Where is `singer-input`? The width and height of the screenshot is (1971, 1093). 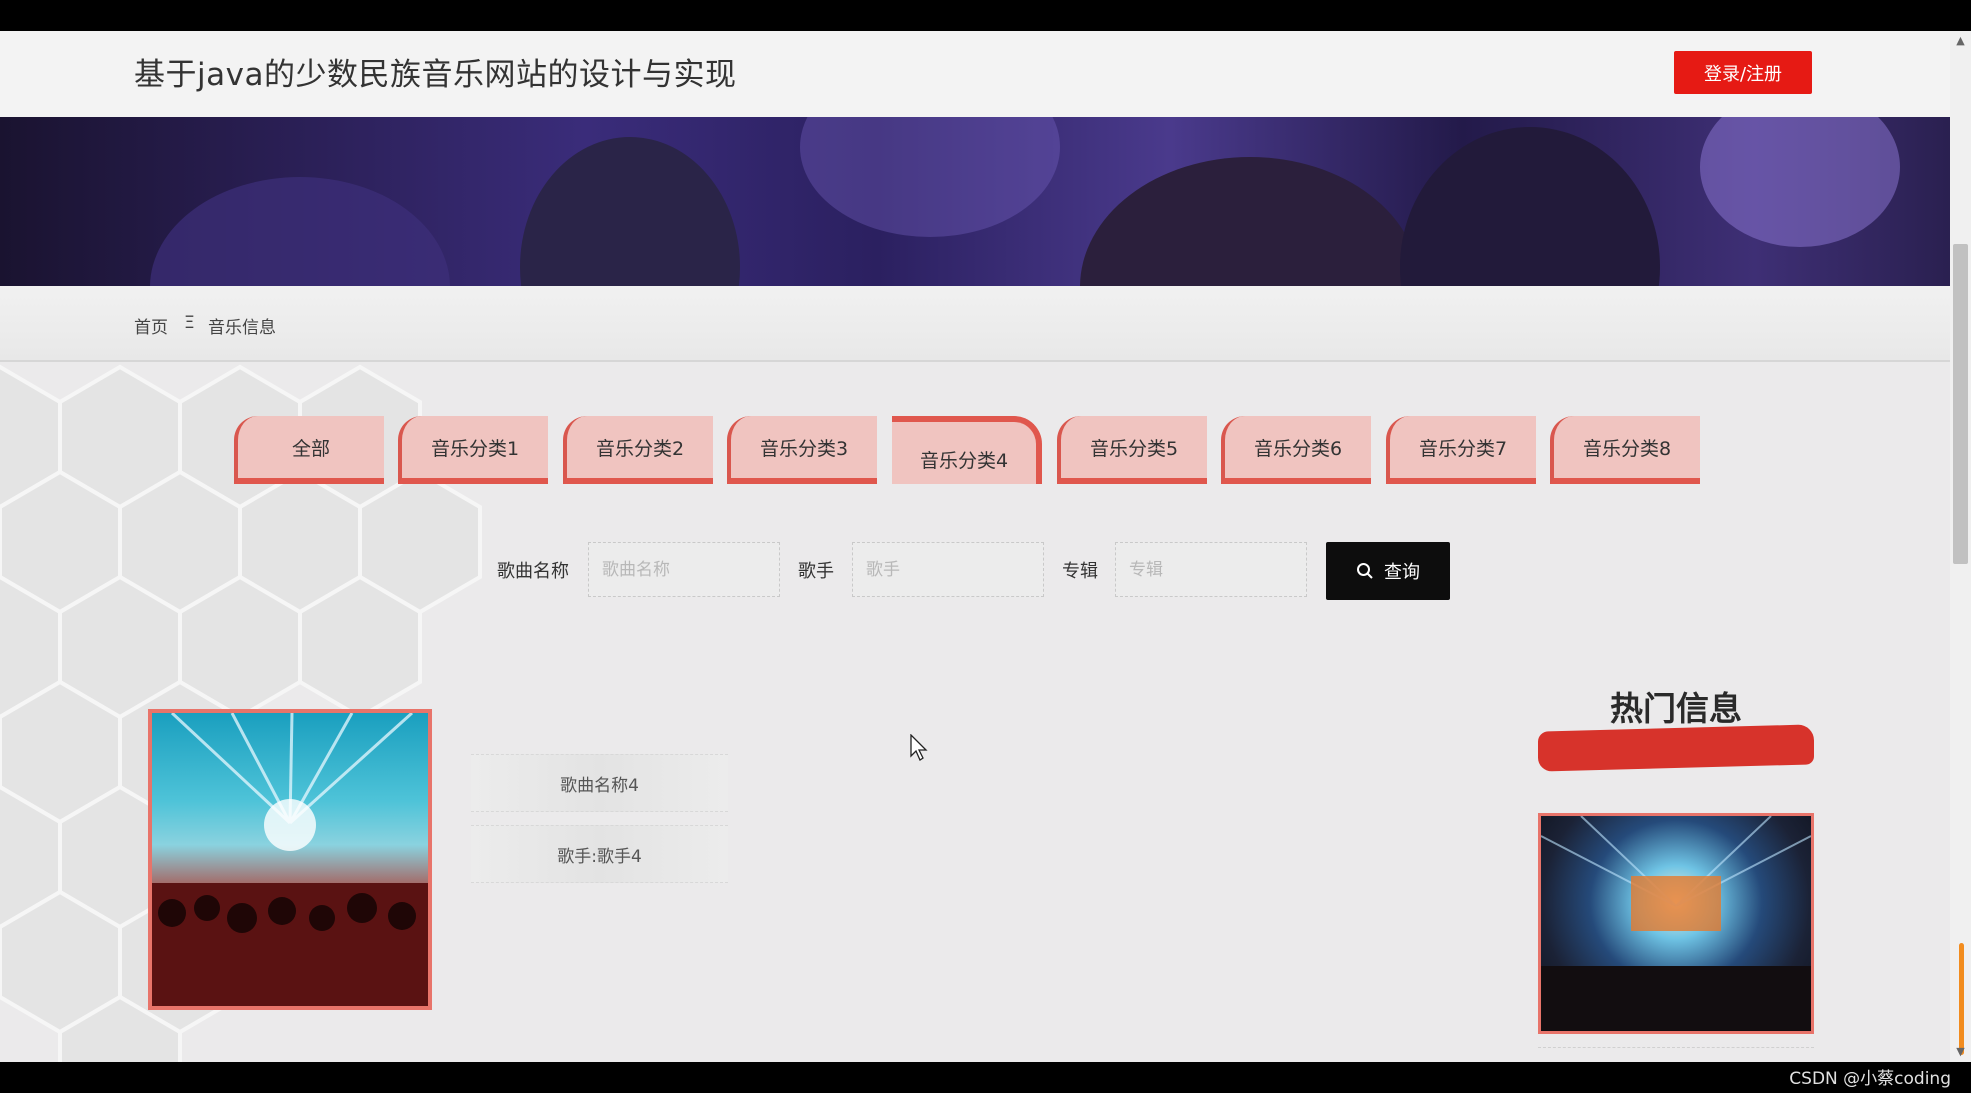
singer-input is located at coordinates (948, 569).